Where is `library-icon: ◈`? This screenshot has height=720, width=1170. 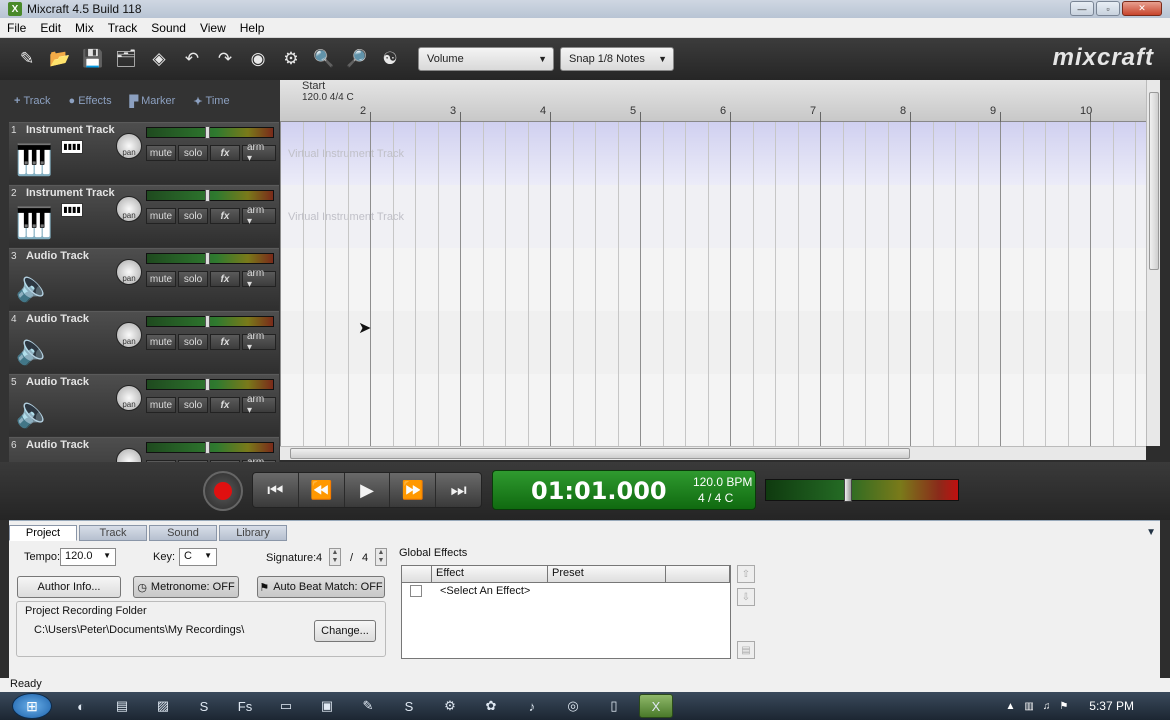 library-icon: ◈ is located at coordinates (159, 59).